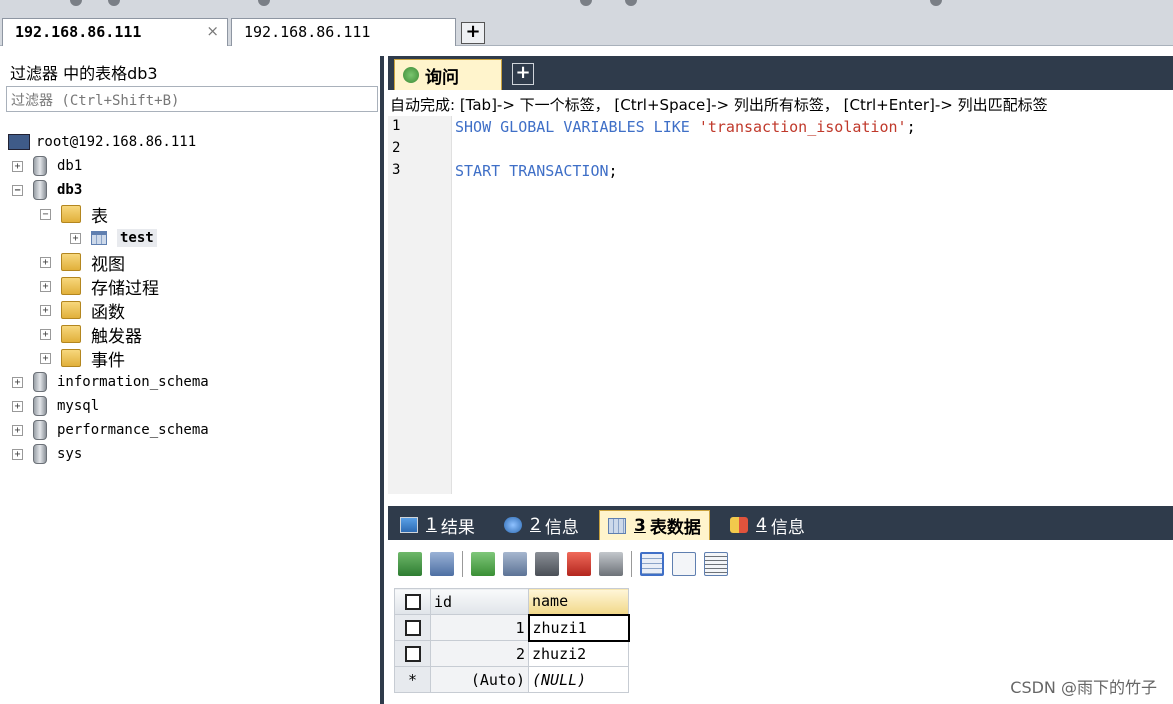  What do you see at coordinates (578, 653) in the screenshot?
I see `cell-name: zhuzi2` at bounding box center [578, 653].